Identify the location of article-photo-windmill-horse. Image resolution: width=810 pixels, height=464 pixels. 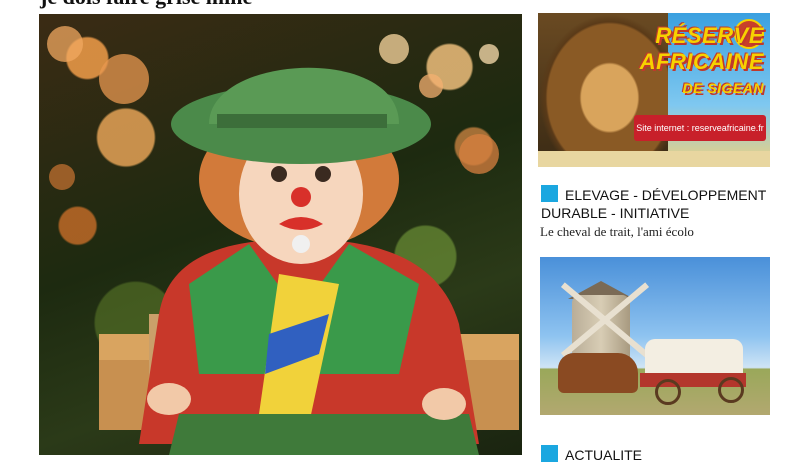
(655, 336).